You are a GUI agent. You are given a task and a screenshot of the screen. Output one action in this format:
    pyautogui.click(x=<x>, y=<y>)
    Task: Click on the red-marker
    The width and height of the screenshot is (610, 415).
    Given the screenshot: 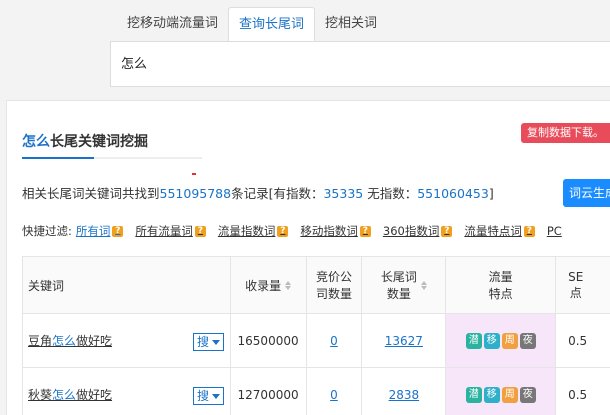 What is the action you would take?
    pyautogui.click(x=194, y=174)
    